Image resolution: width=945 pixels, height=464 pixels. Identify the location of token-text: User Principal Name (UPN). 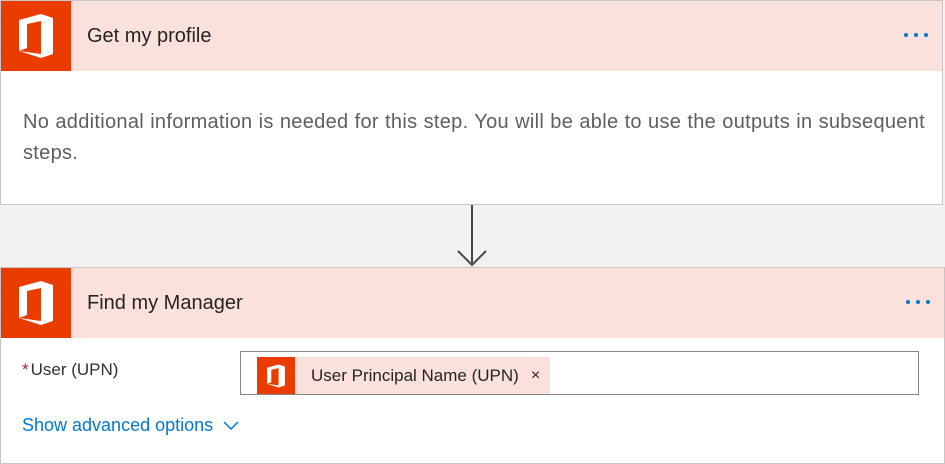
(415, 375).